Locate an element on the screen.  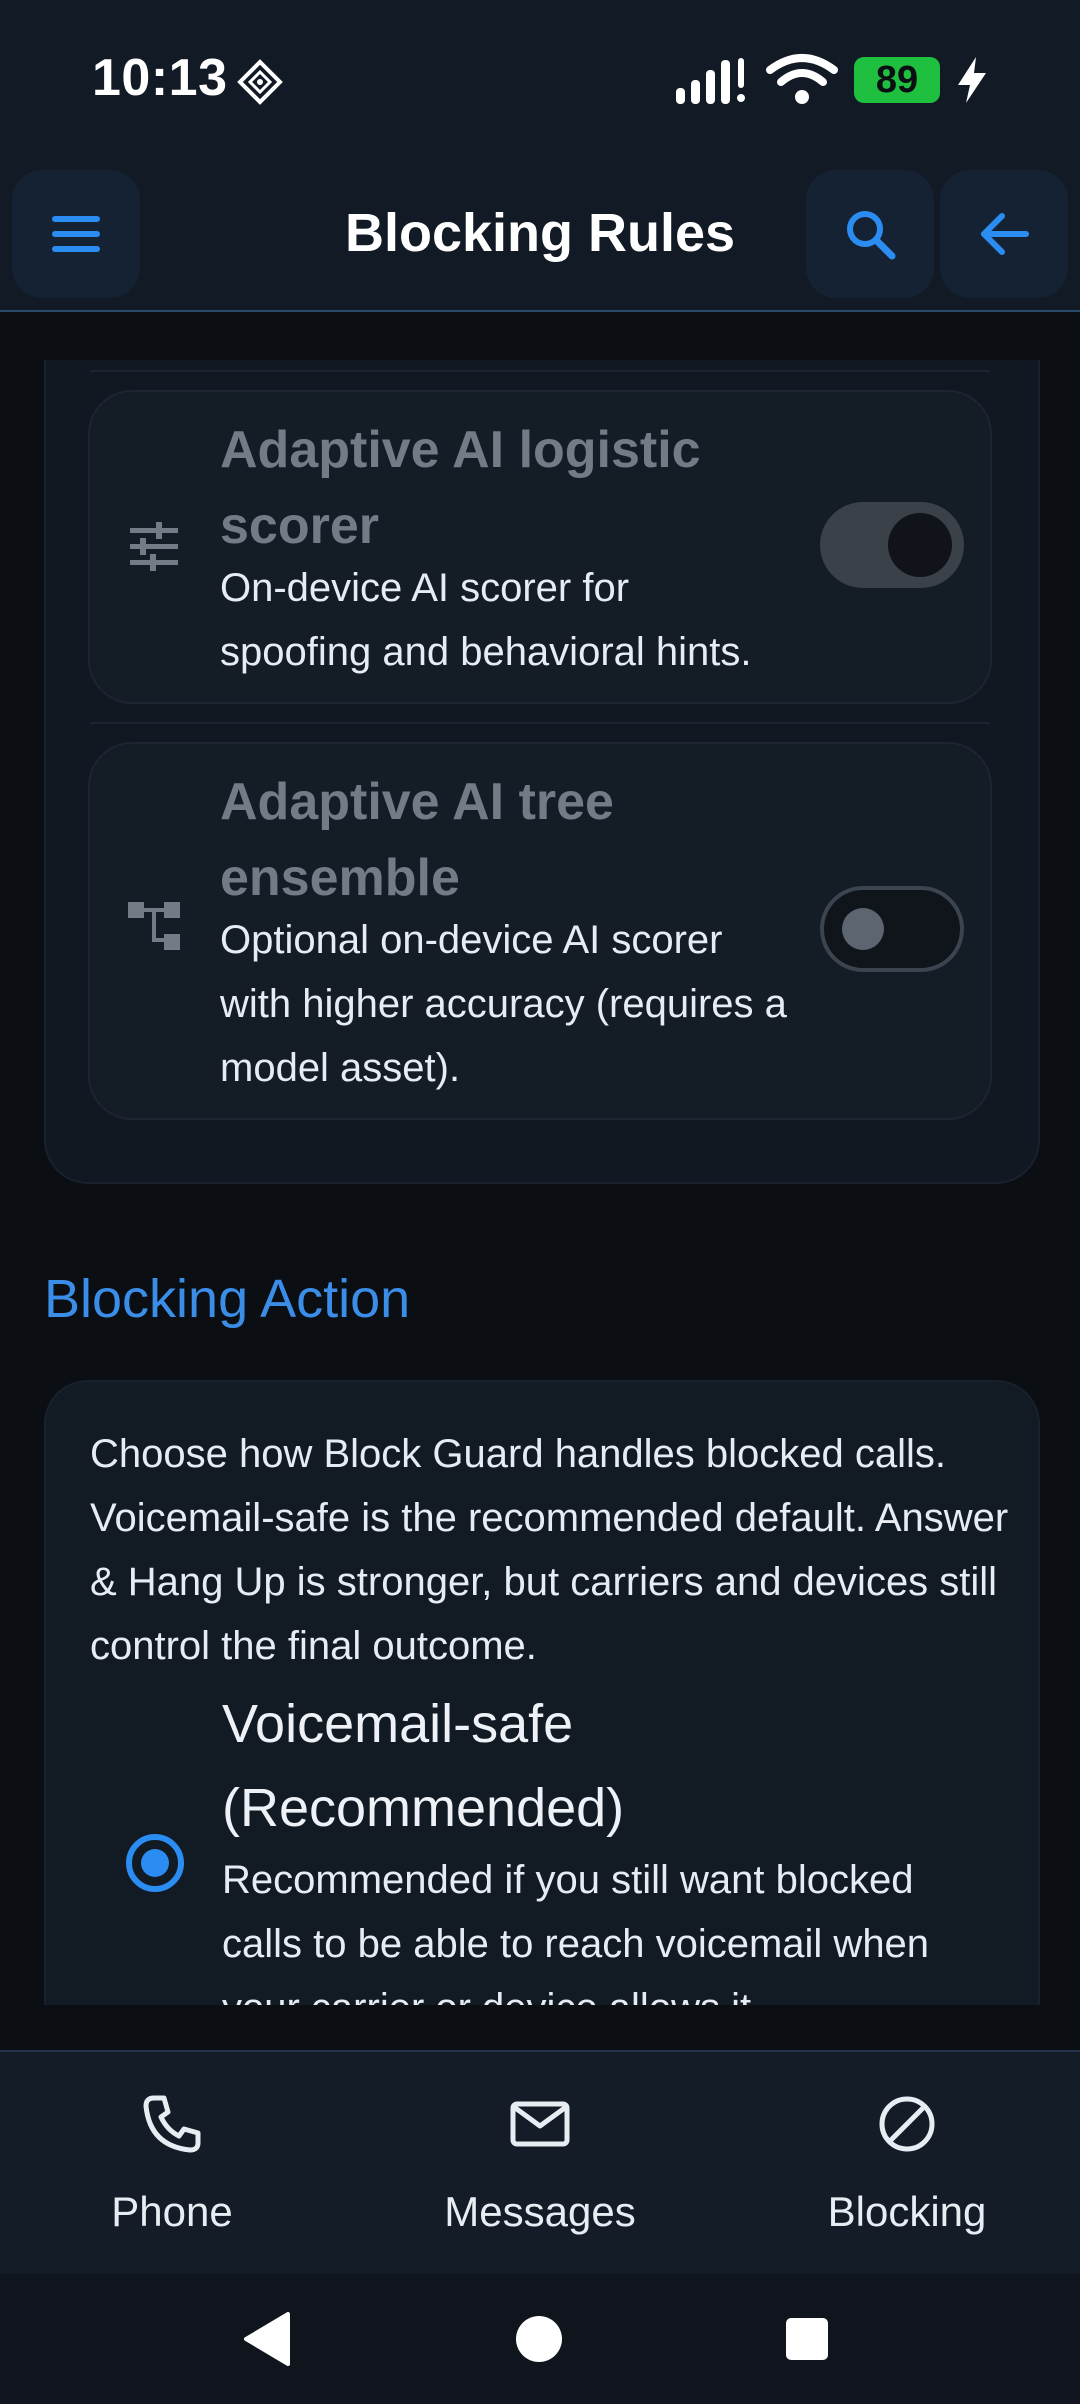
nav-label-messages: Messages is located at coordinates (540, 2211).